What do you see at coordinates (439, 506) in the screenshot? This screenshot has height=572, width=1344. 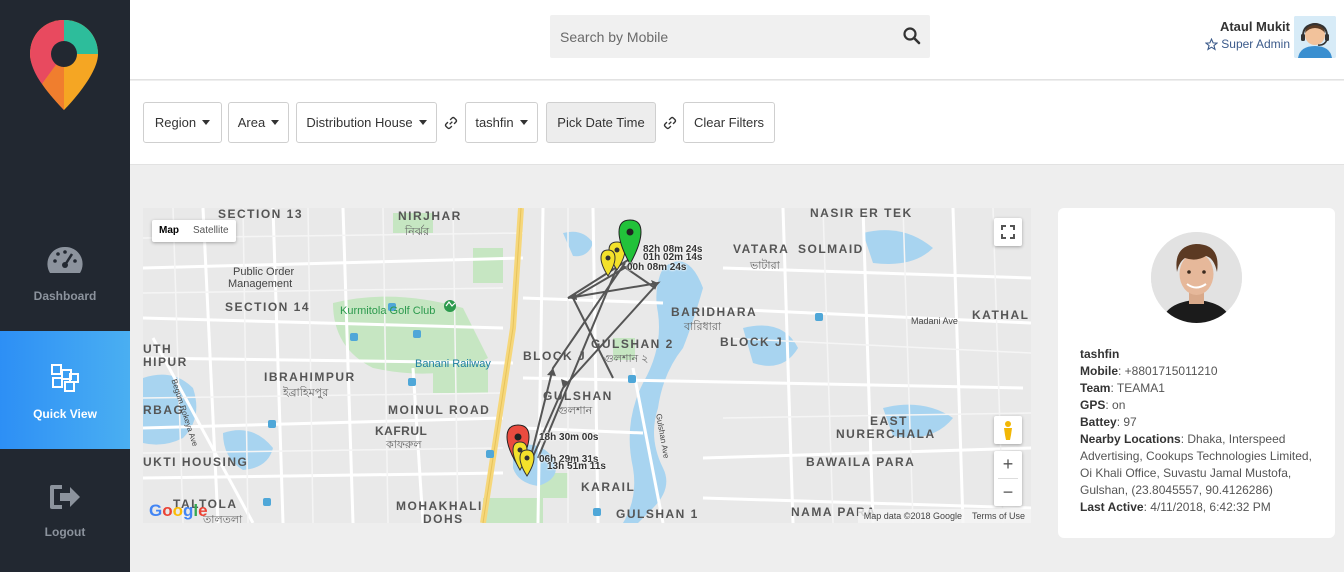 I see `map-label-mohakhali: MOHAKHALI` at bounding box center [439, 506].